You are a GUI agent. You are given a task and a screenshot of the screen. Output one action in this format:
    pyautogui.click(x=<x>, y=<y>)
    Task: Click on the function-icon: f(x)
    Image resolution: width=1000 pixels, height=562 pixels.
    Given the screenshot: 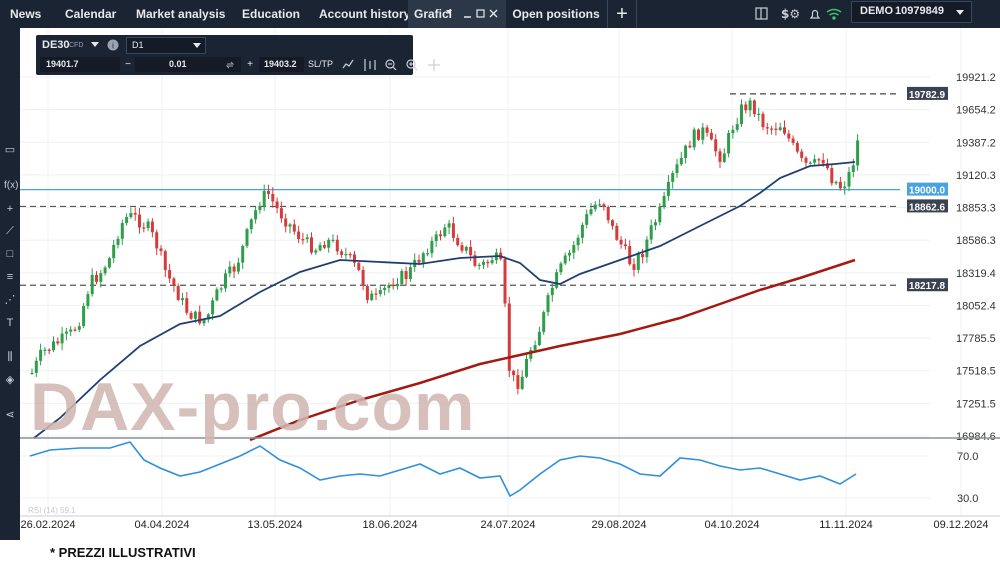 What is the action you would take?
    pyautogui.click(x=11, y=186)
    